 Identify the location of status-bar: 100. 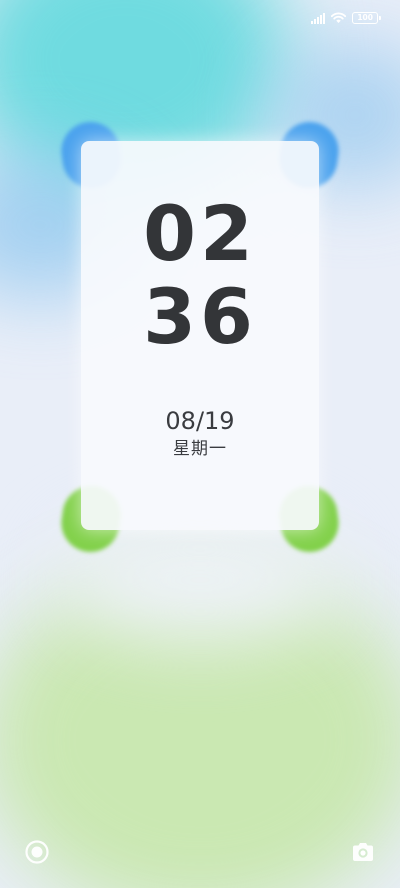
(346, 18).